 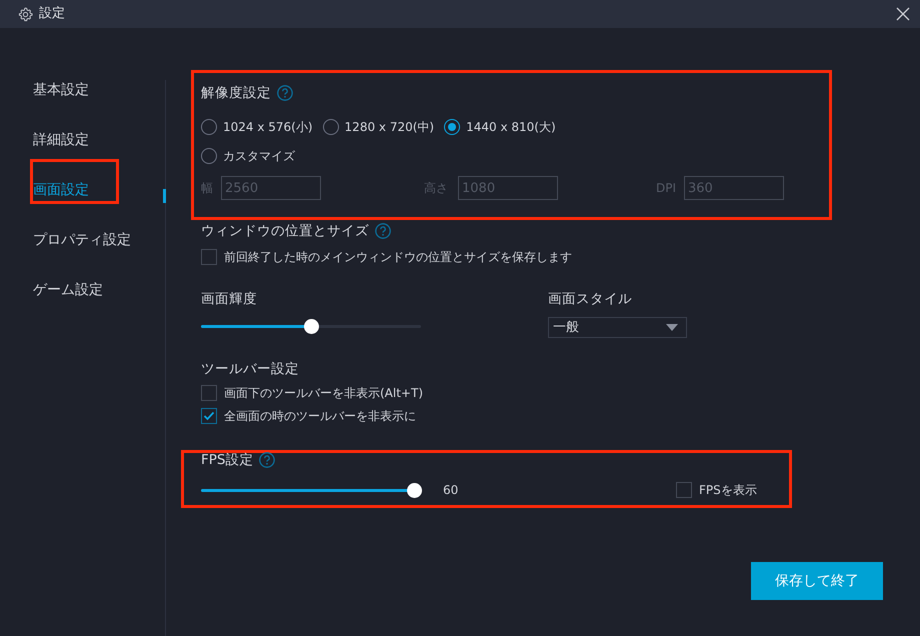 What do you see at coordinates (617, 327) in the screenshot?
I see `dropdown: 一般` at bounding box center [617, 327].